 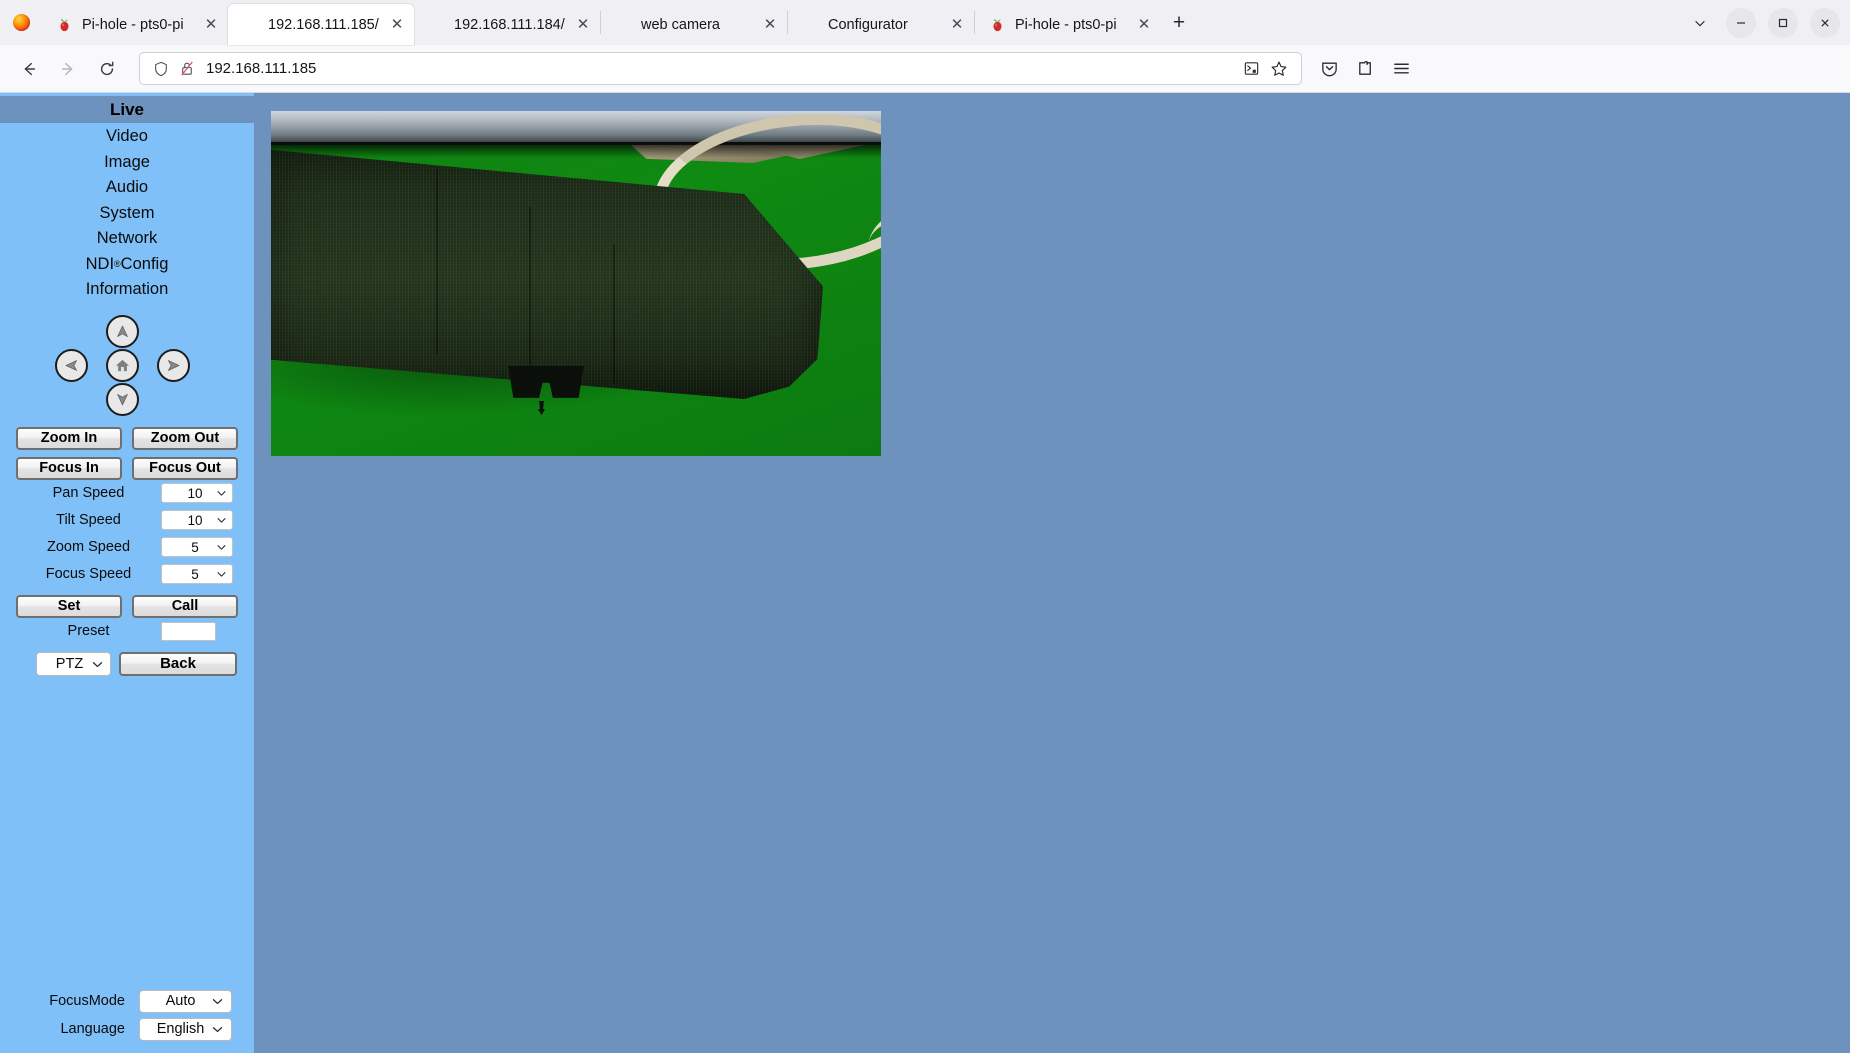 I want to click on mode-row: PTZ Back, so click(x=127, y=663).